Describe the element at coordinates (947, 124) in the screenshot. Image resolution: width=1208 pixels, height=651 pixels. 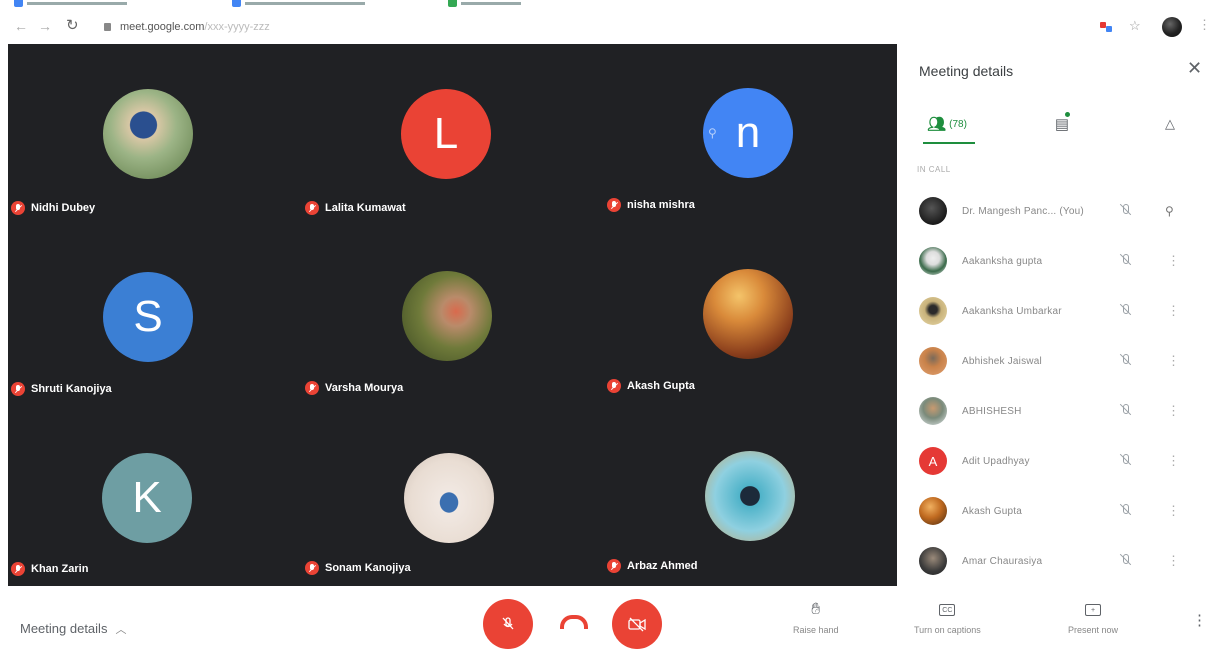
I see `tab-people: 👥︎ (78)` at that location.